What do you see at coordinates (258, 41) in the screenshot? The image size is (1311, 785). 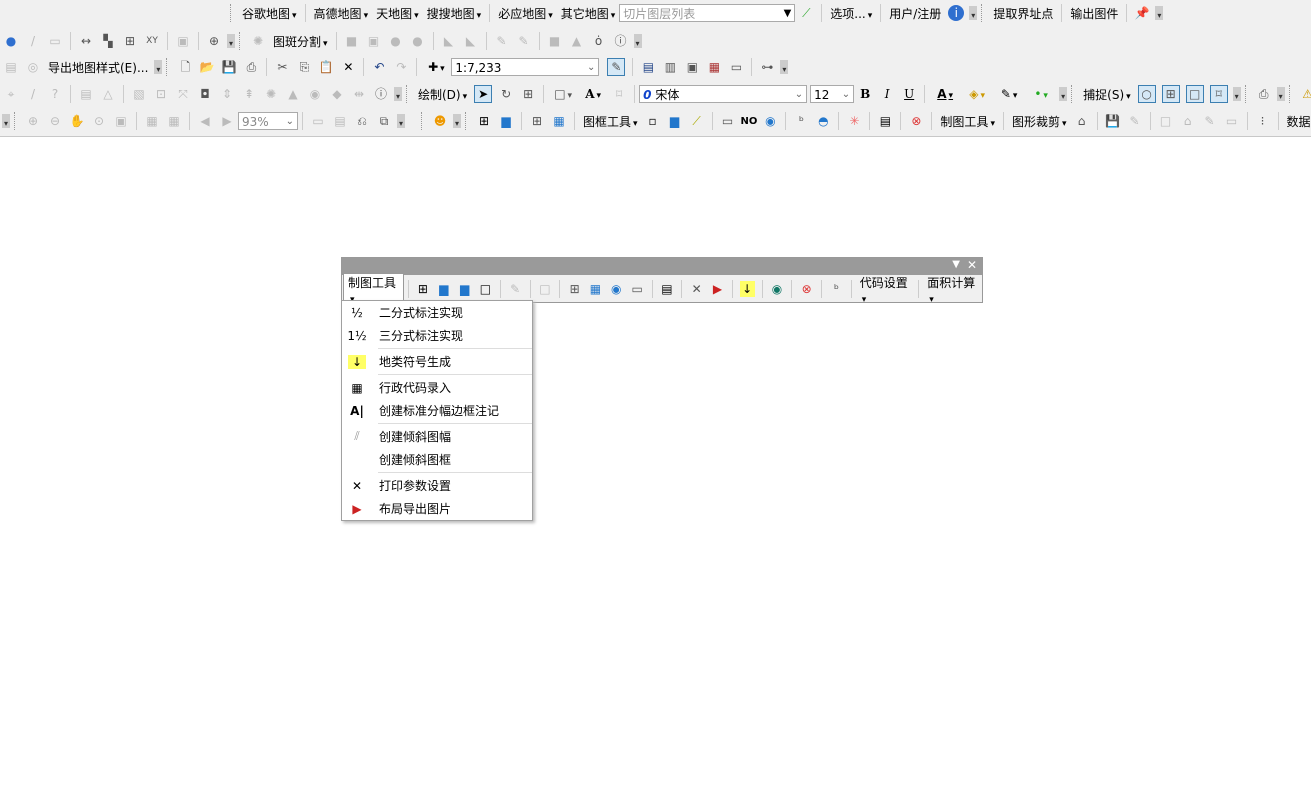 I see `gear-icon: ✺` at bounding box center [258, 41].